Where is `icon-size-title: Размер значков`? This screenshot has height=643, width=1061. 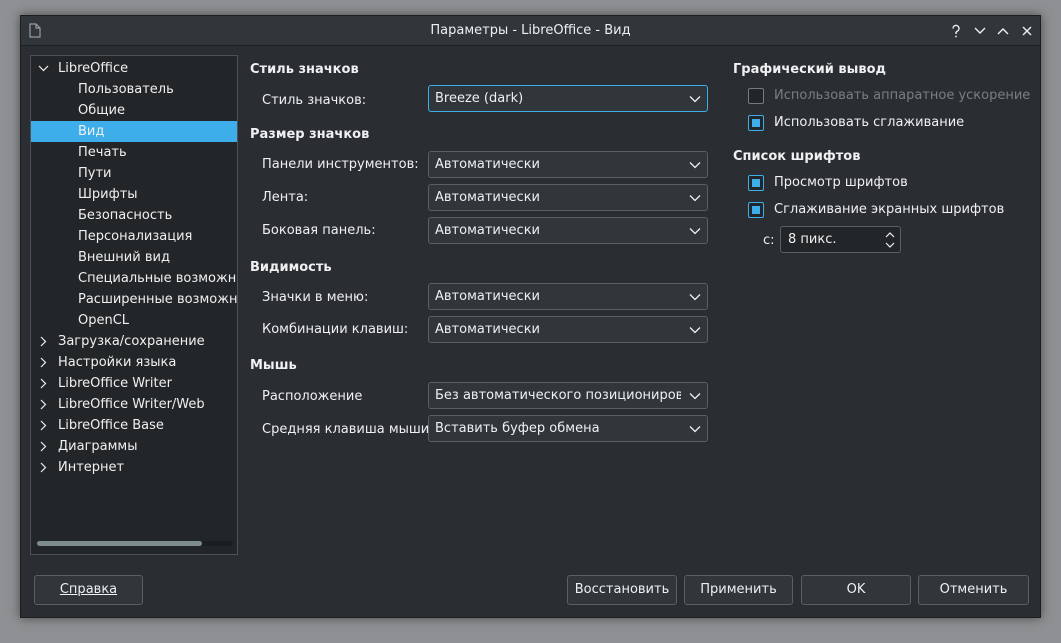 icon-size-title: Размер значков is located at coordinates (310, 134).